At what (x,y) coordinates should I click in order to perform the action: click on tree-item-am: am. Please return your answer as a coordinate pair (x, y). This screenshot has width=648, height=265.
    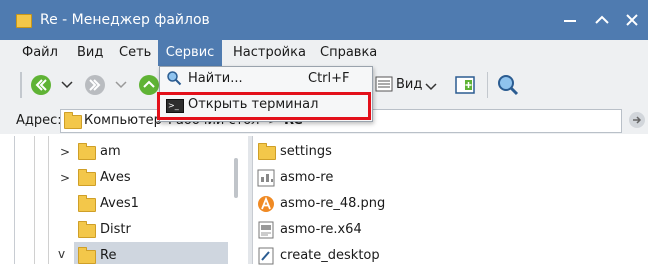
    Looking at the image, I should click on (110, 152).